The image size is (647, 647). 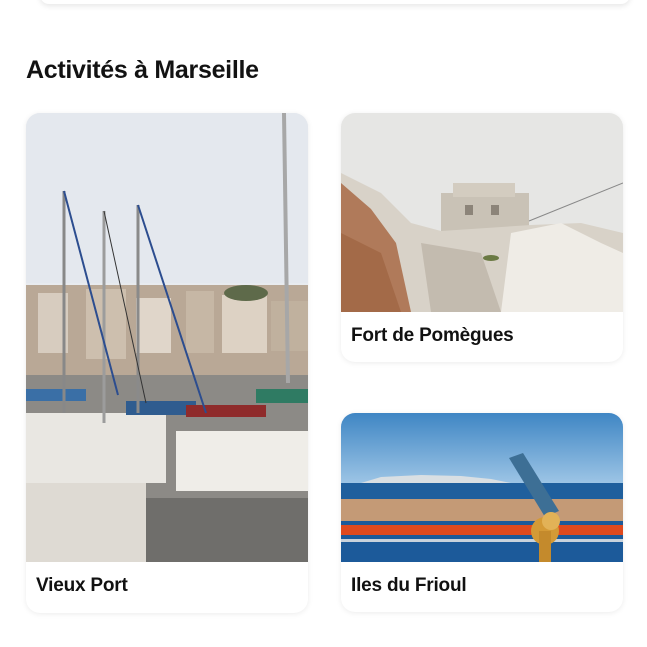 What do you see at coordinates (82, 585) in the screenshot?
I see `card-title: Vieux Port` at bounding box center [82, 585].